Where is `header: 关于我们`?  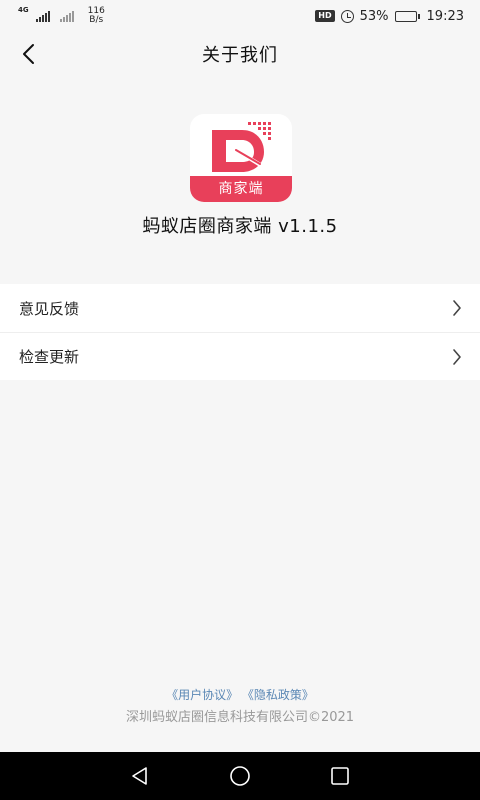
header: 关于我们 is located at coordinates (240, 54).